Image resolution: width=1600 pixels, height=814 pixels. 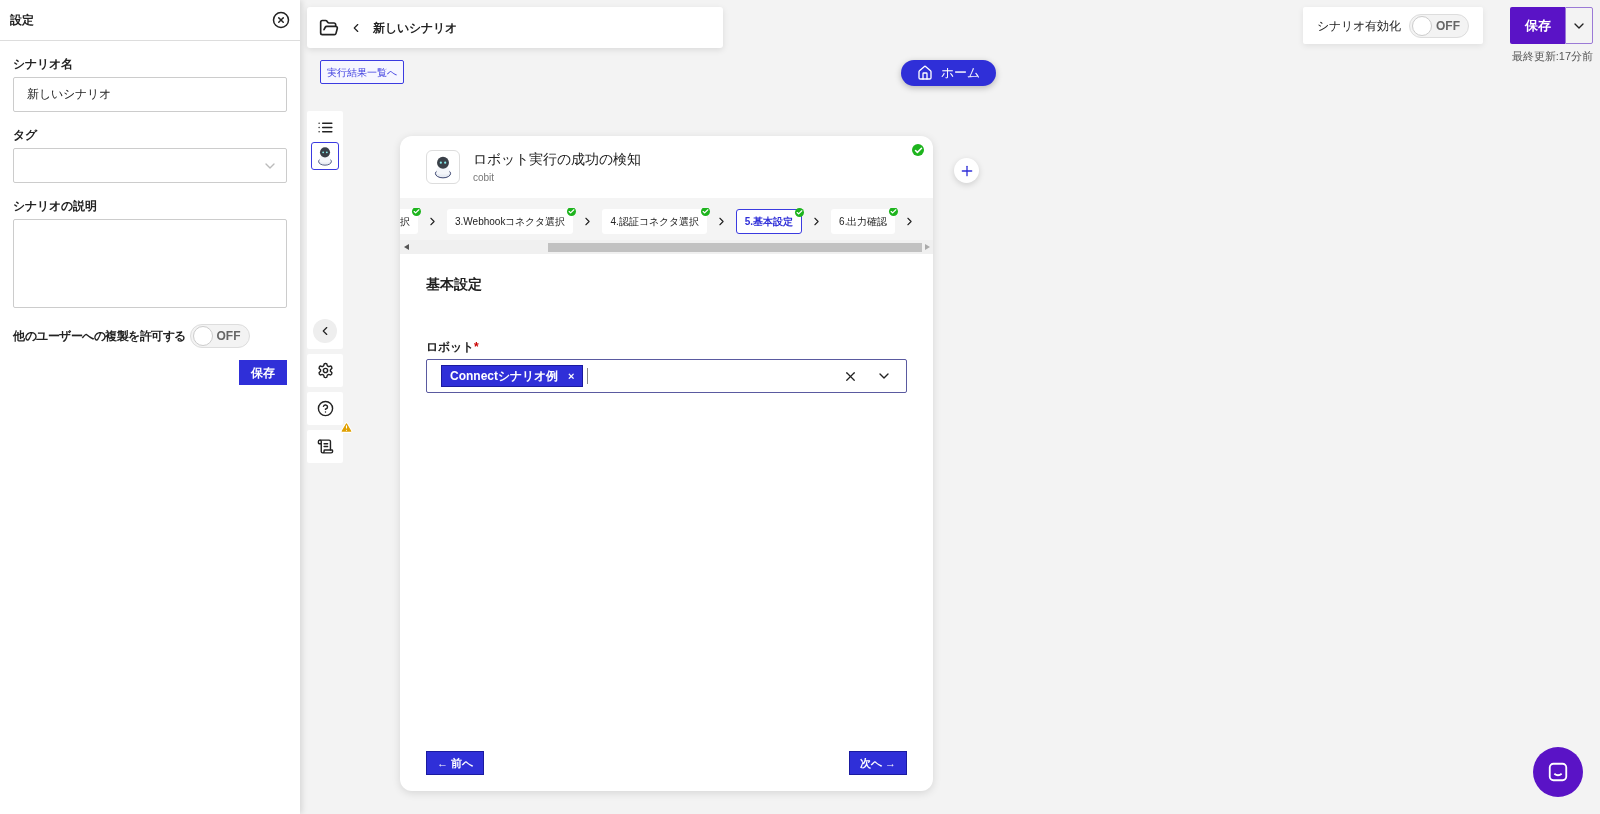 I want to click on step-tab: 3.Webhookコネクタ選択, so click(x=510, y=221).